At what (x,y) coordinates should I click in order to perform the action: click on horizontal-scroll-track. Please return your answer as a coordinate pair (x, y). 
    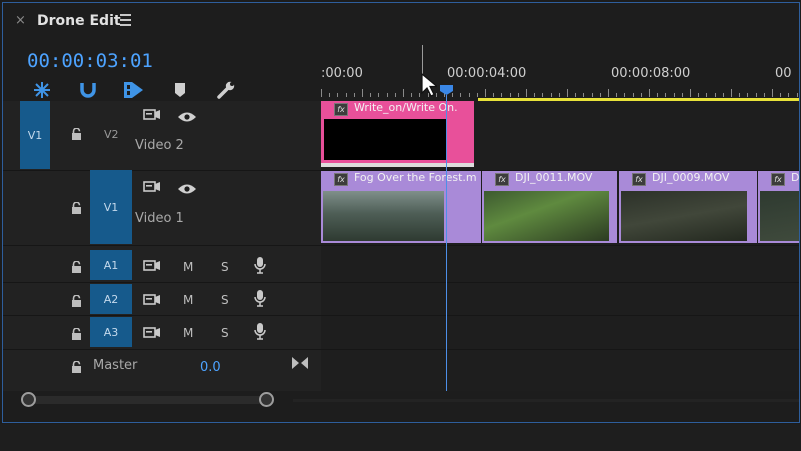
    Looking at the image, I should click on (546, 400).